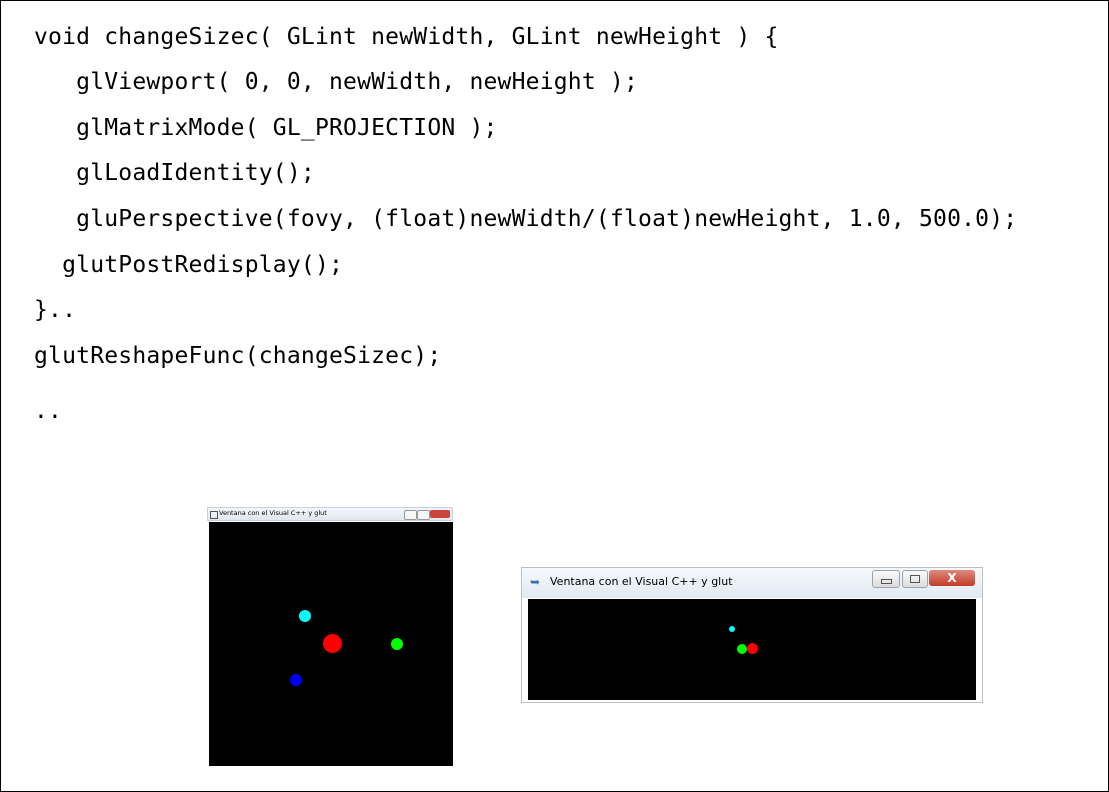  Describe the element at coordinates (752, 583) in the screenshot. I see `title-bar: ➥ Ventana con el Visual C++ y glut X` at that location.